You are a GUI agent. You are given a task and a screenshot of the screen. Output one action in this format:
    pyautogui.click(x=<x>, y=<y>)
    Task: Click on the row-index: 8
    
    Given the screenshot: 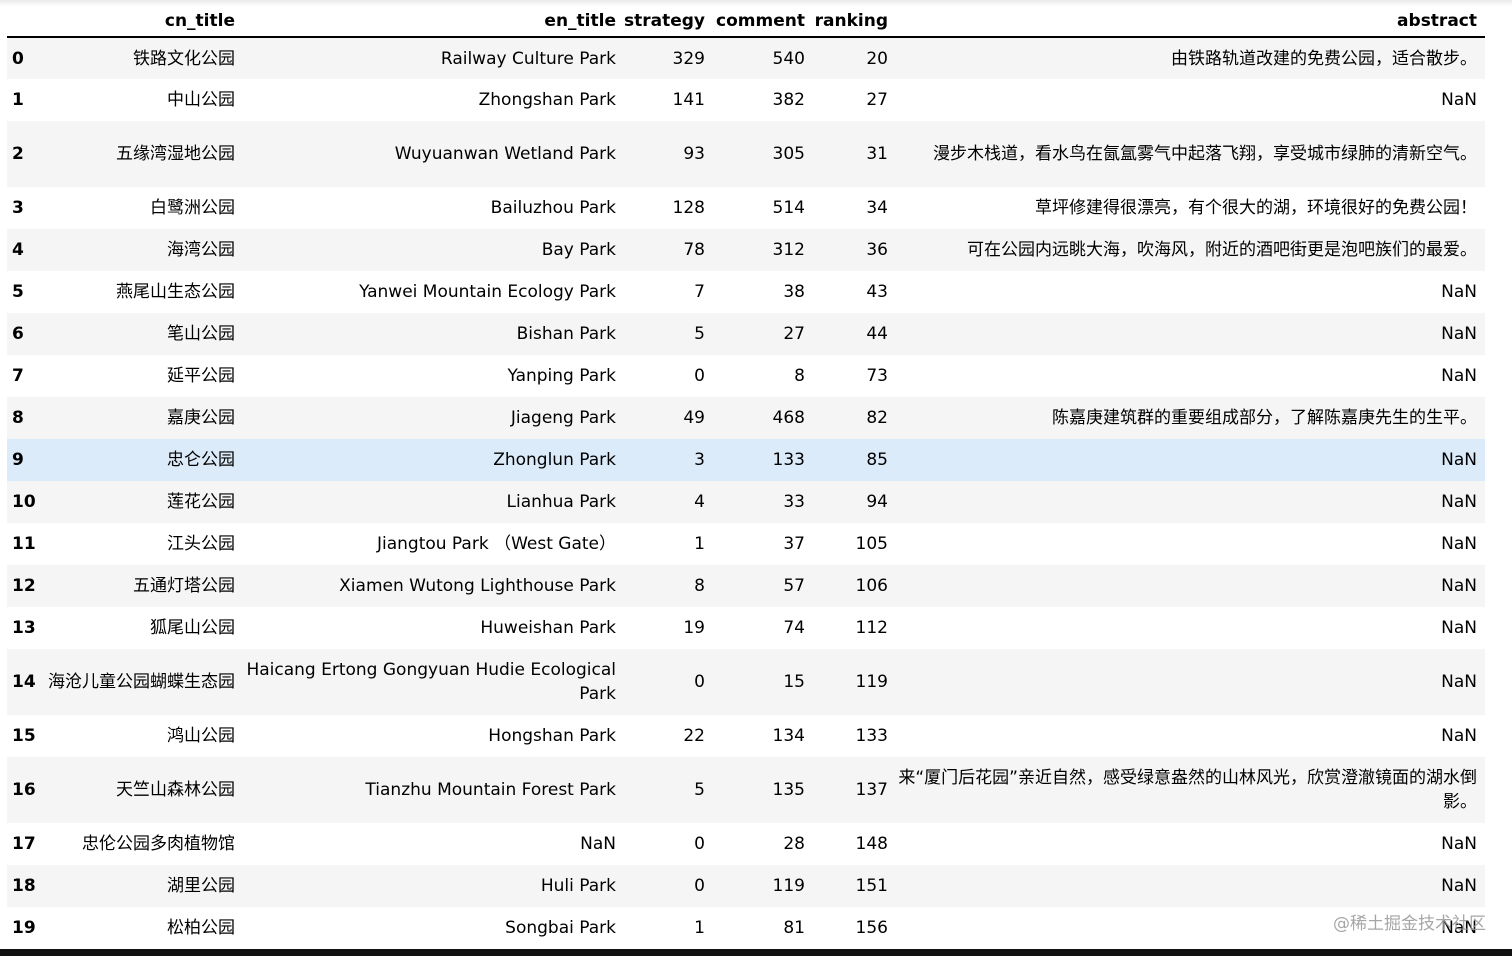 What is the action you would take?
    pyautogui.click(x=18, y=418)
    